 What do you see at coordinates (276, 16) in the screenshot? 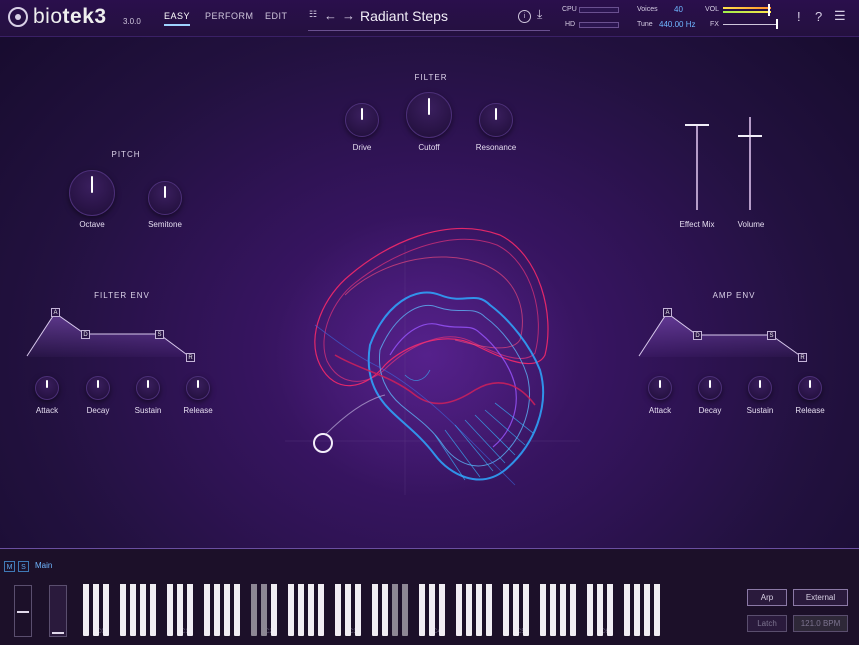
I see `tab-edit: EDIT` at bounding box center [276, 16].